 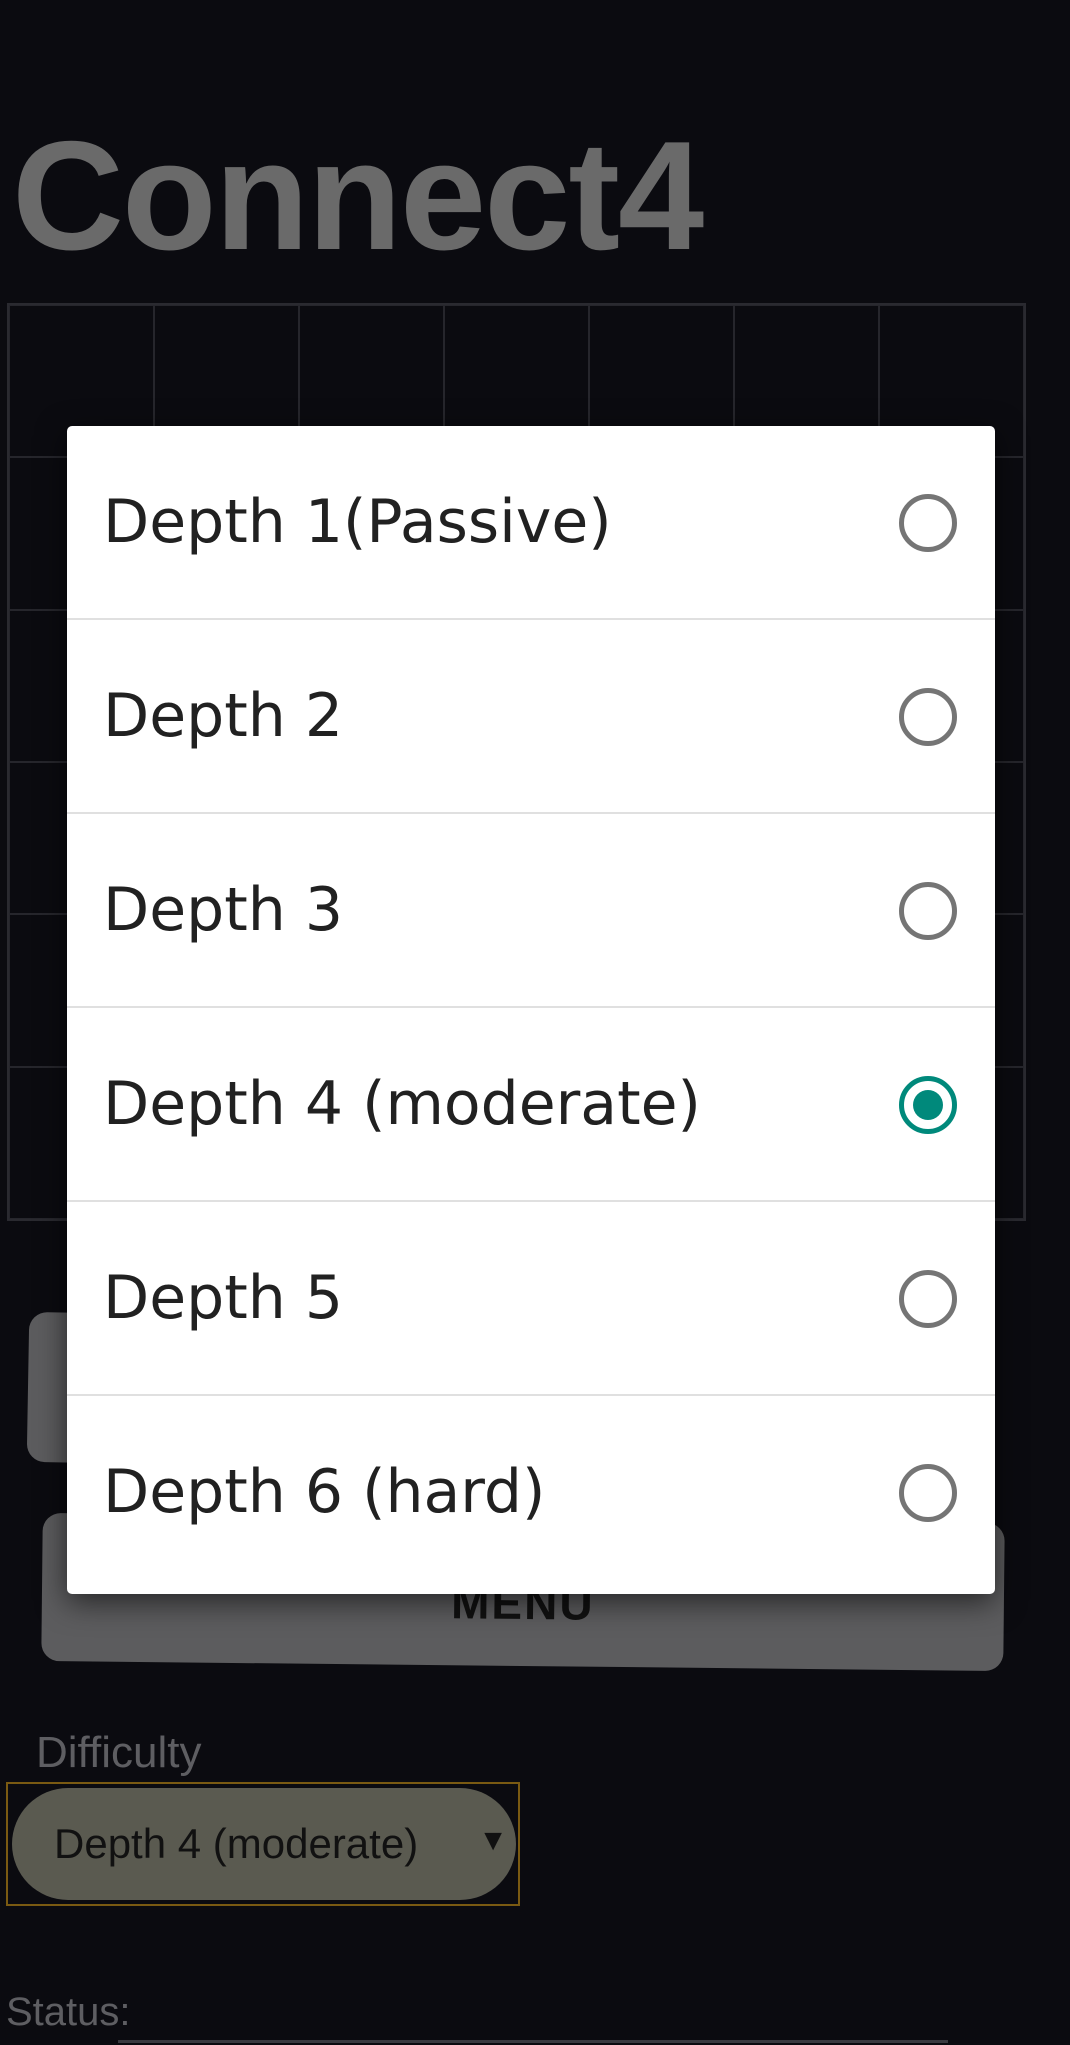 What do you see at coordinates (223, 1298) in the screenshot?
I see `option-label: Depth 5` at bounding box center [223, 1298].